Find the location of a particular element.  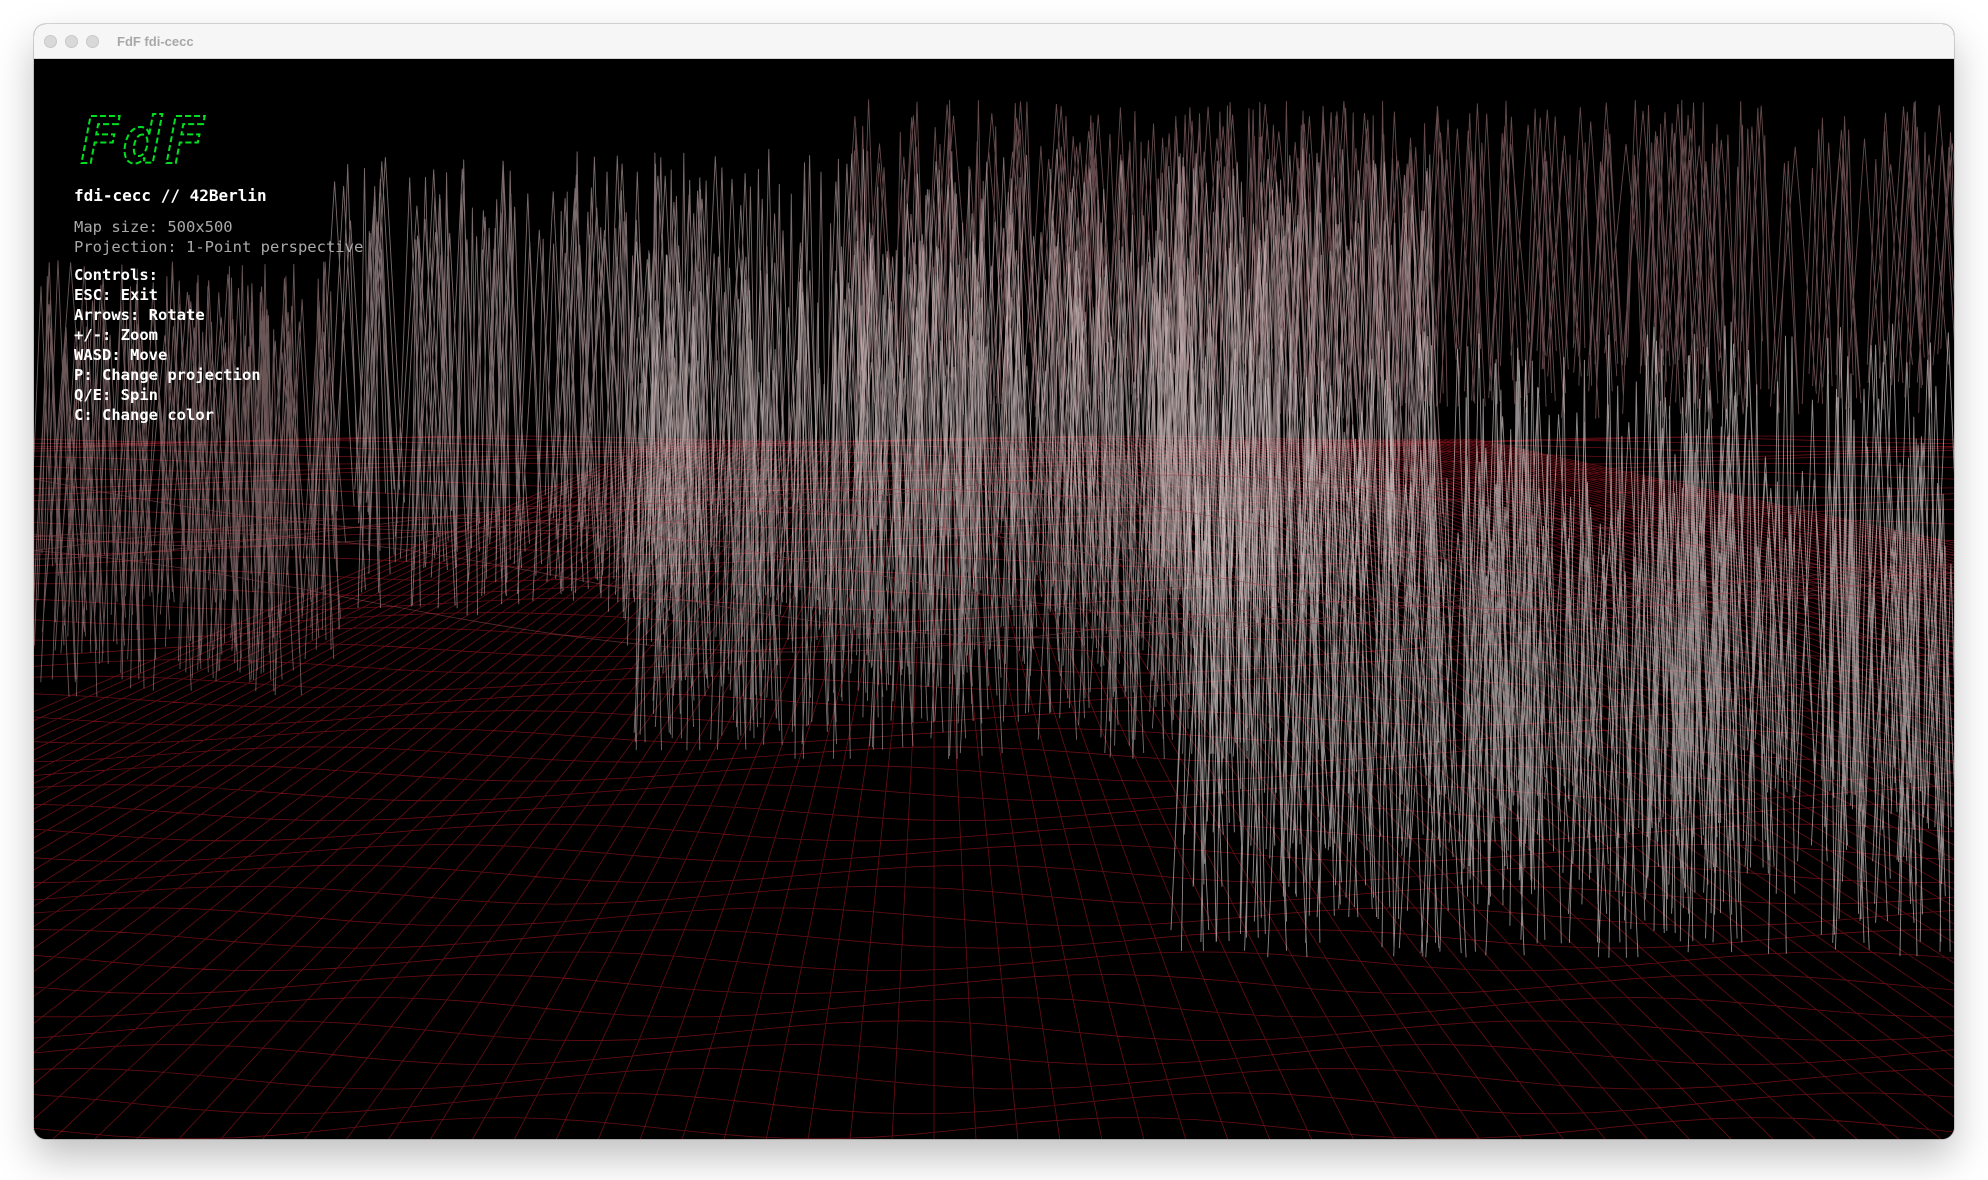

title-bar: FdF fdi-cecc is located at coordinates (994, 41).